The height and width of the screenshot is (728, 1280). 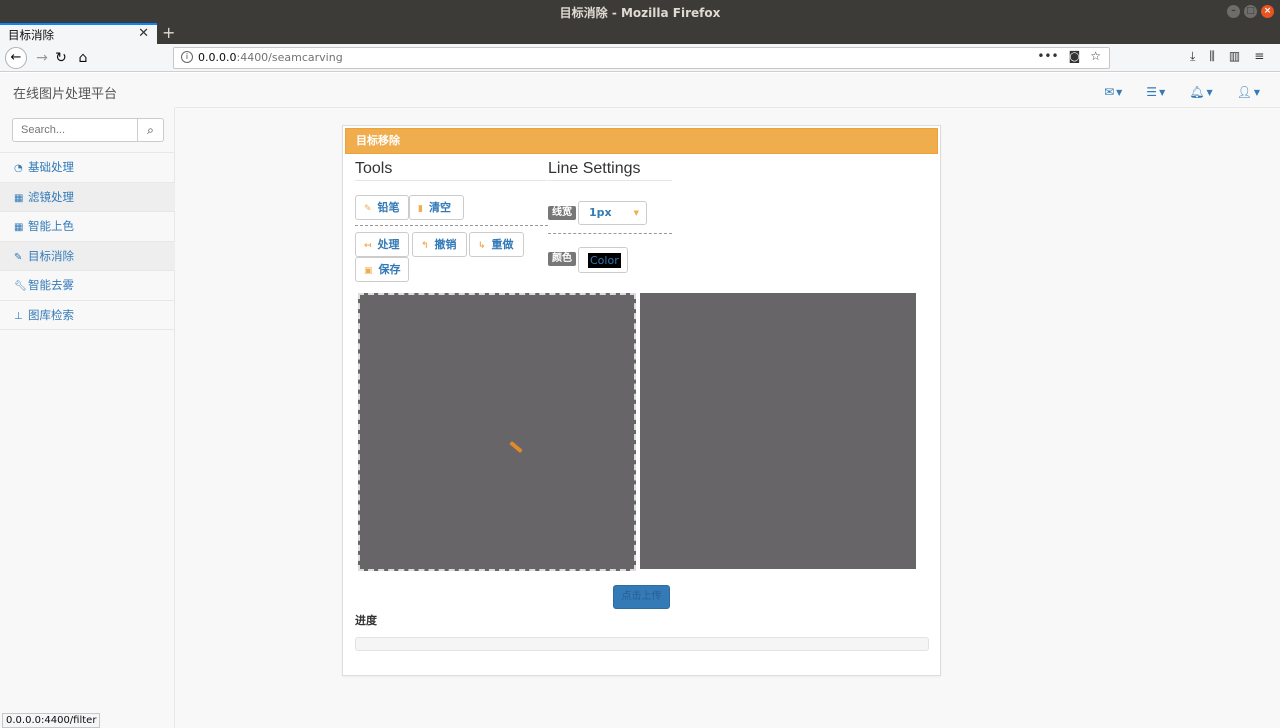 I want to click on downloads-icon: ⤓, so click(x=1192, y=56).